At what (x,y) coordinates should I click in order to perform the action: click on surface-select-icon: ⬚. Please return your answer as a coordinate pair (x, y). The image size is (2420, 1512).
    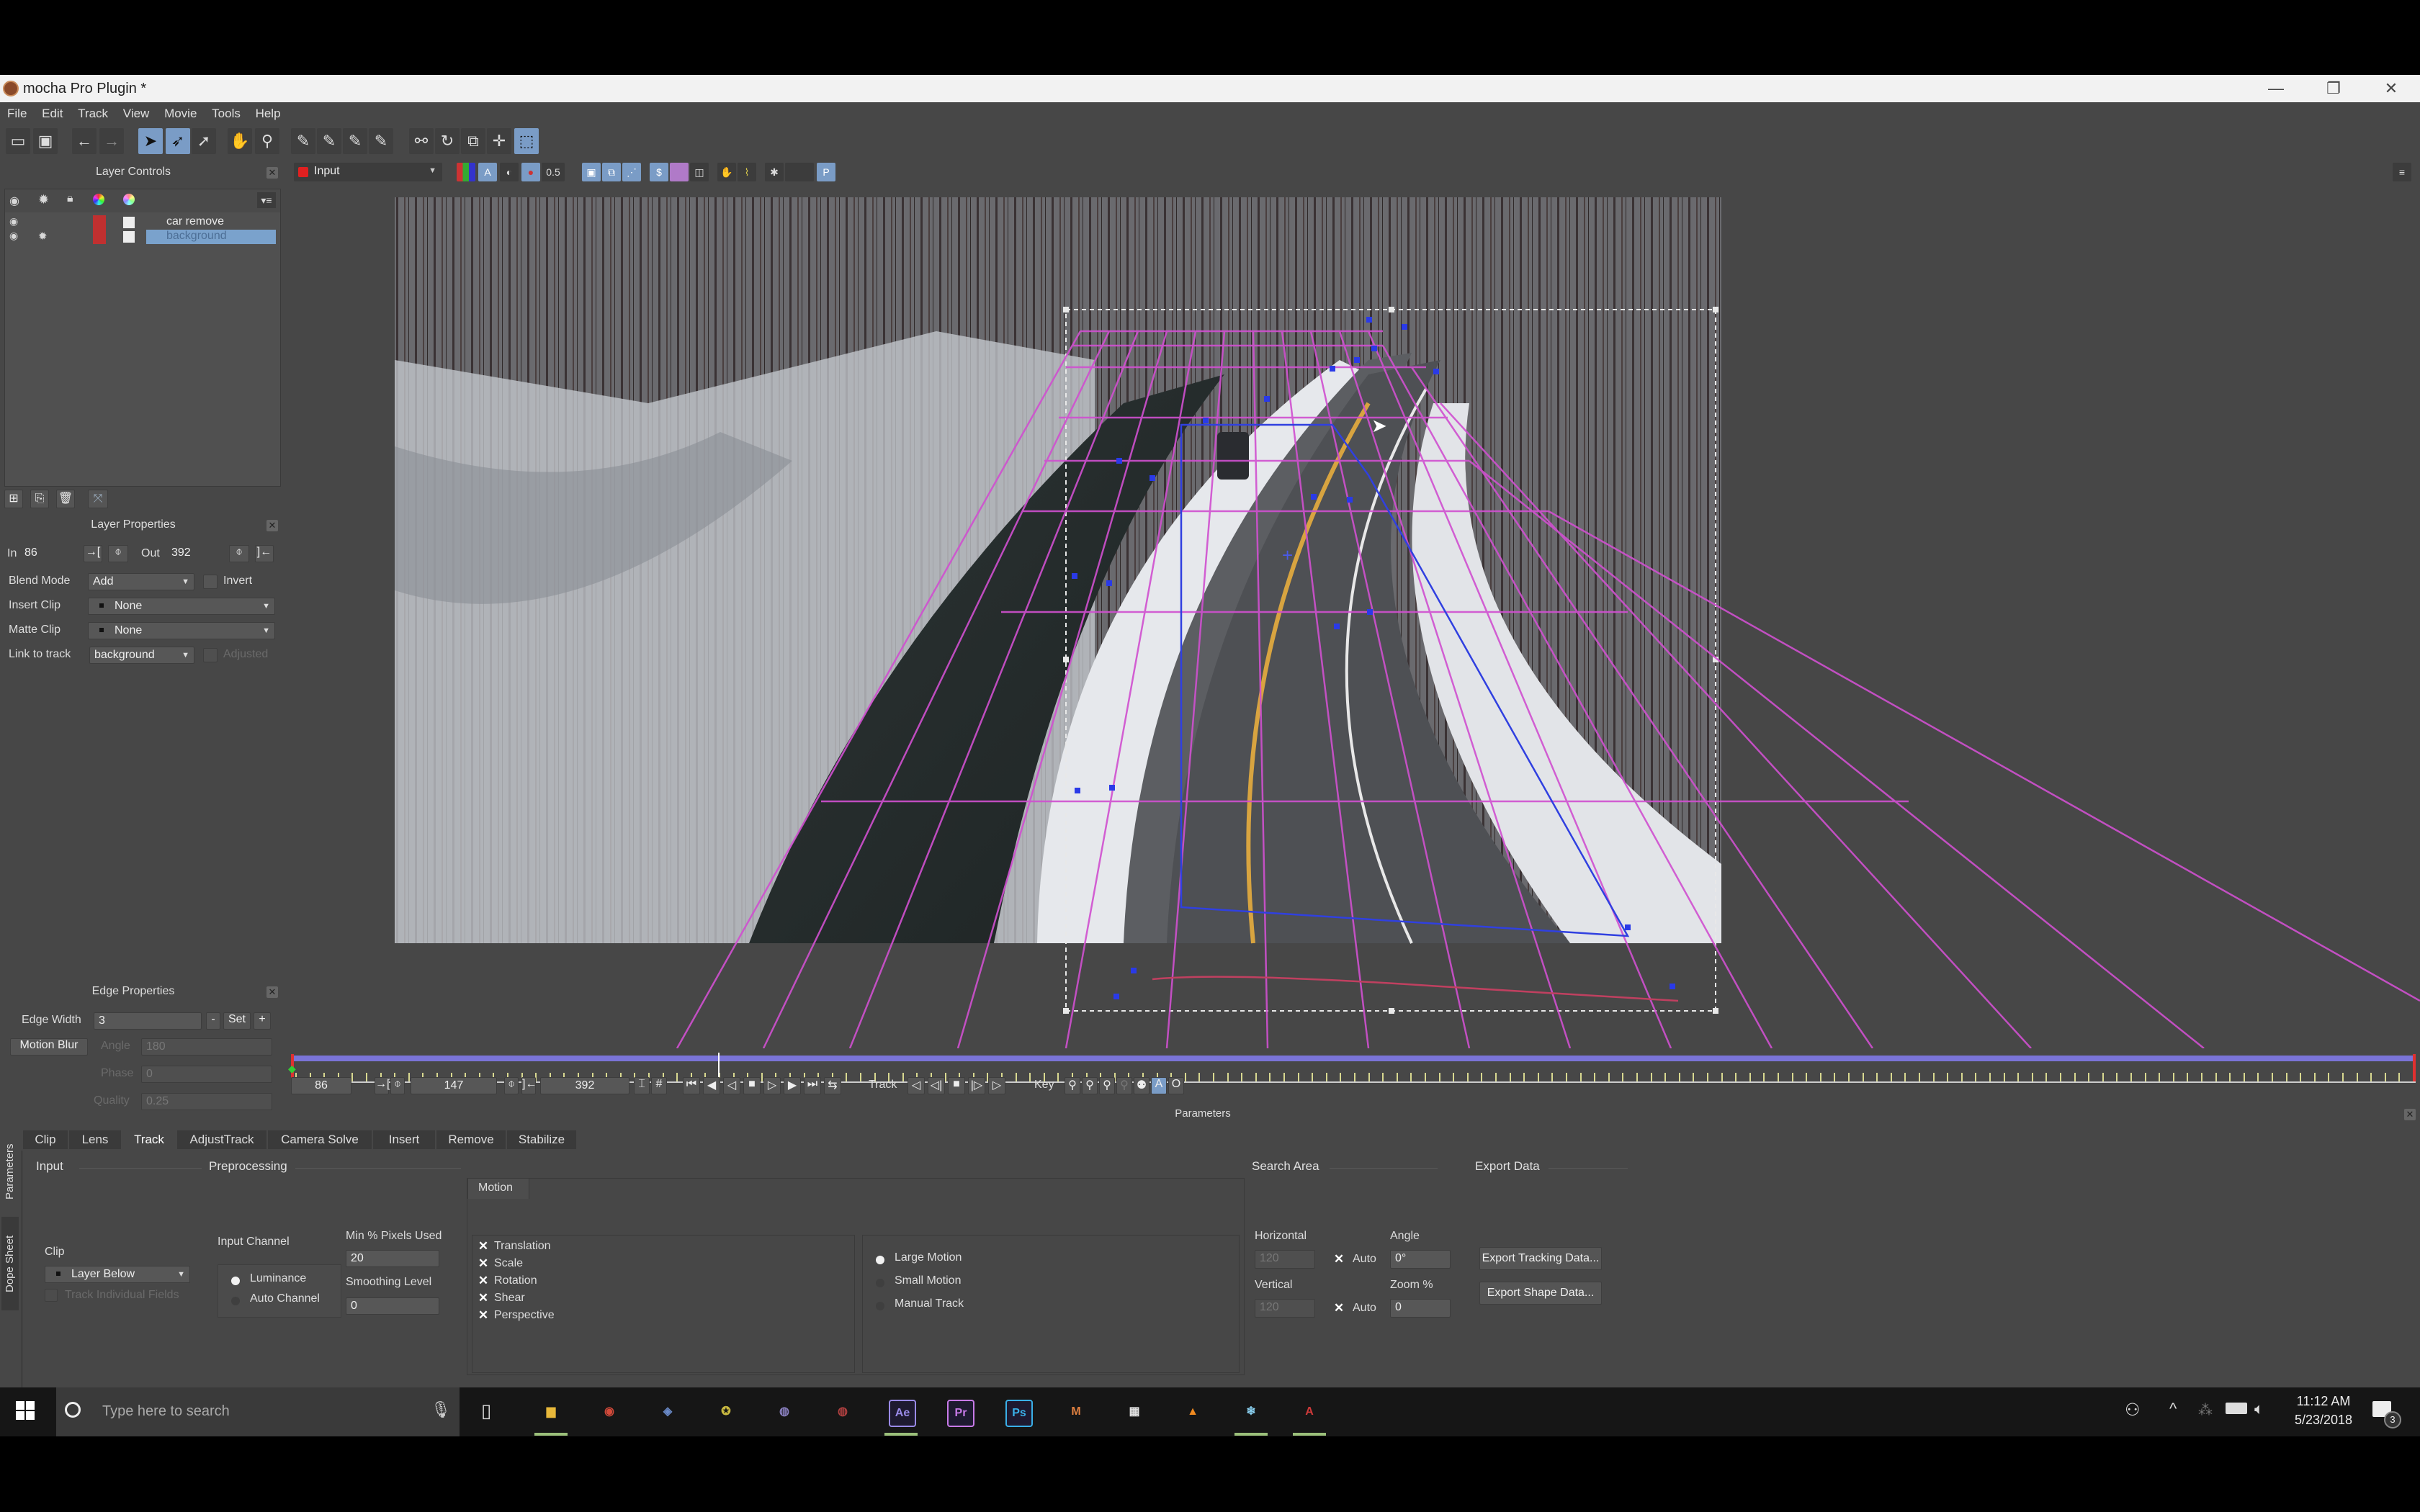
    Looking at the image, I should click on (526, 141).